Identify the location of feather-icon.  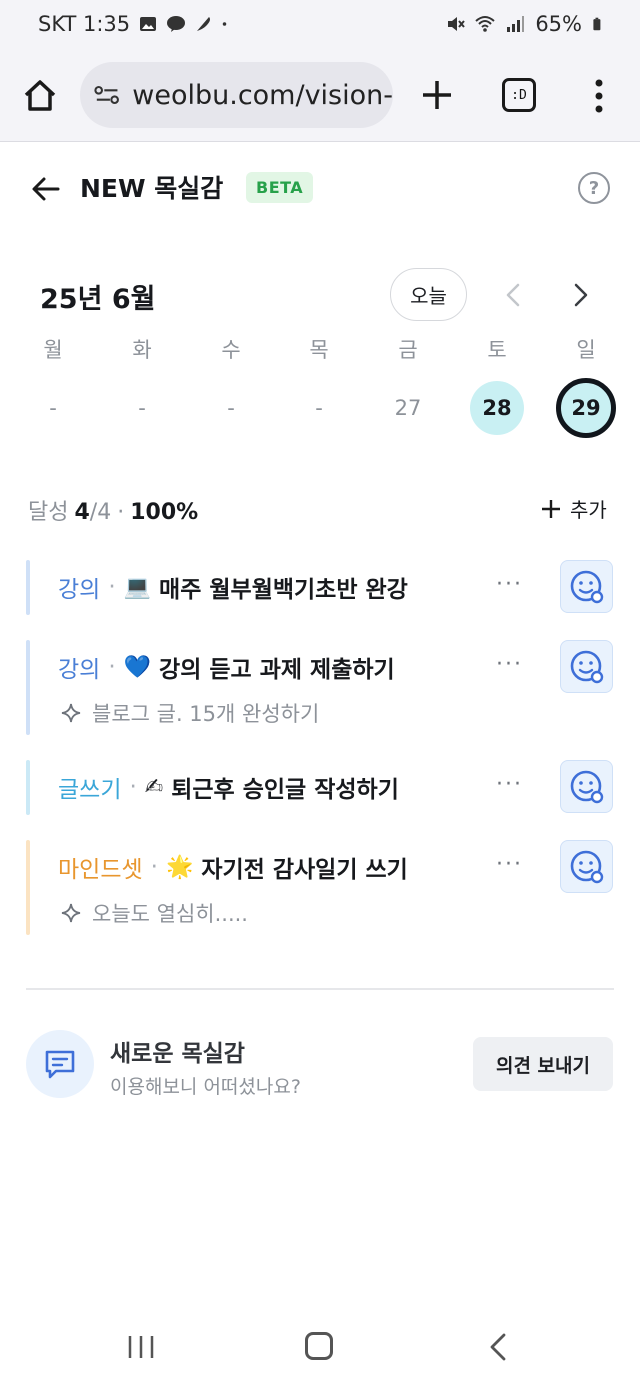
(204, 24).